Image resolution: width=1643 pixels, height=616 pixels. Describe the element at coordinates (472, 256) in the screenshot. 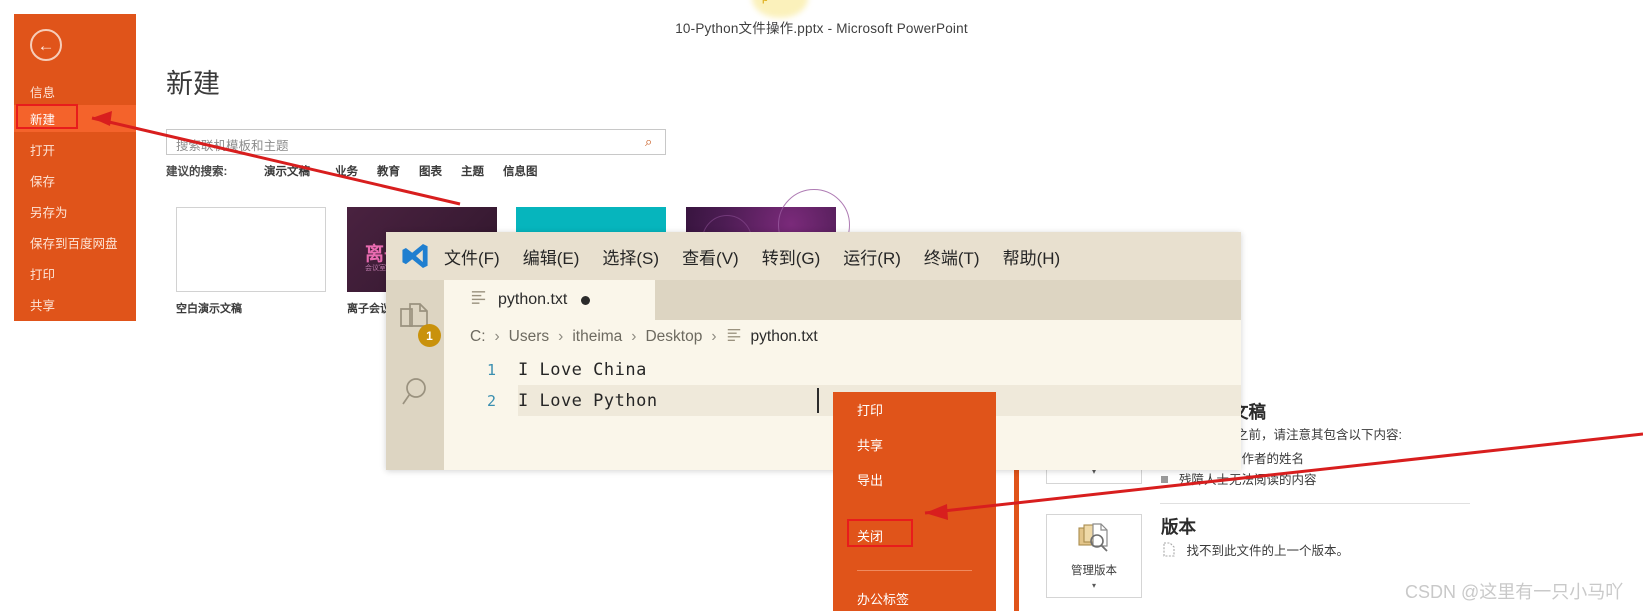

I see `menu-file: 文件(F)` at that location.